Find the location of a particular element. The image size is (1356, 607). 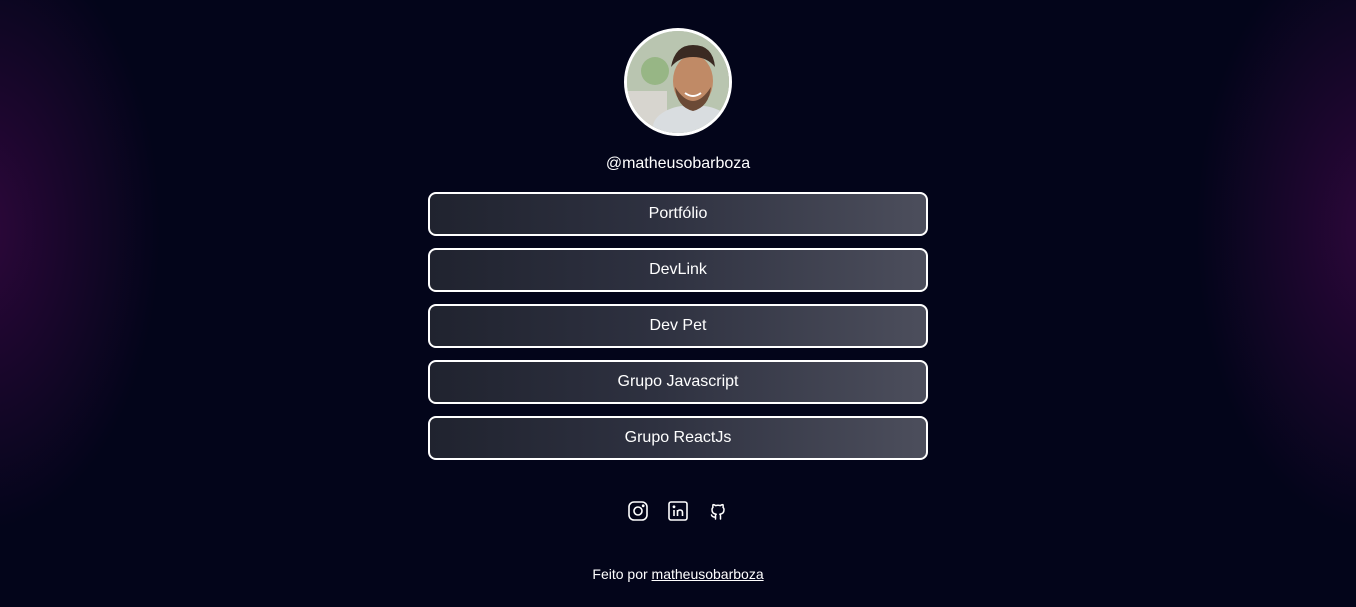

username: @matheusobarboza is located at coordinates (678, 163).